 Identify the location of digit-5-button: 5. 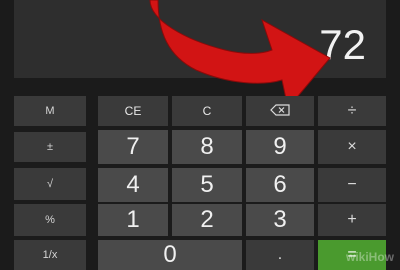
(207, 185).